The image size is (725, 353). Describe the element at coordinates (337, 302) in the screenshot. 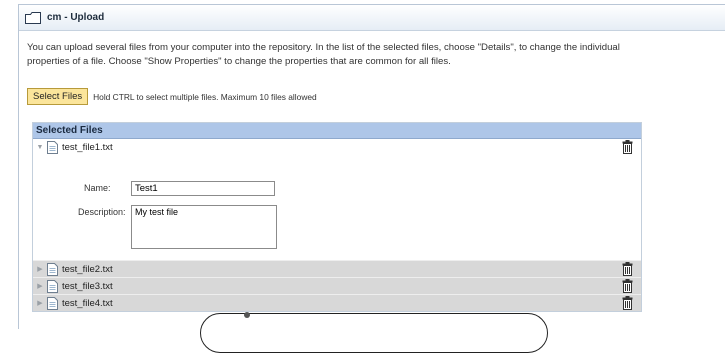

I see `file-row-4: ▶ test_file4.txt` at that location.